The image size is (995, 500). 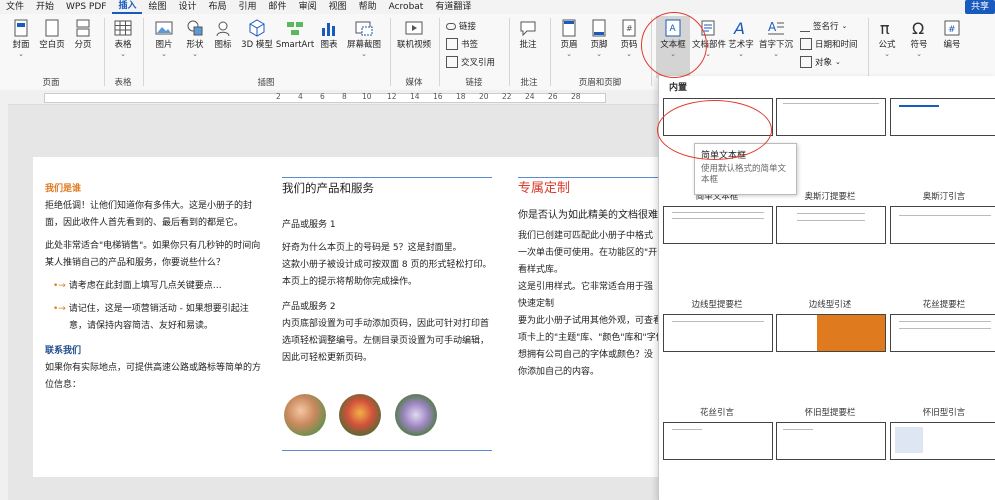 What do you see at coordinates (51, 52) in the screenshot?
I see `group-pages: 页面` at bounding box center [51, 52].